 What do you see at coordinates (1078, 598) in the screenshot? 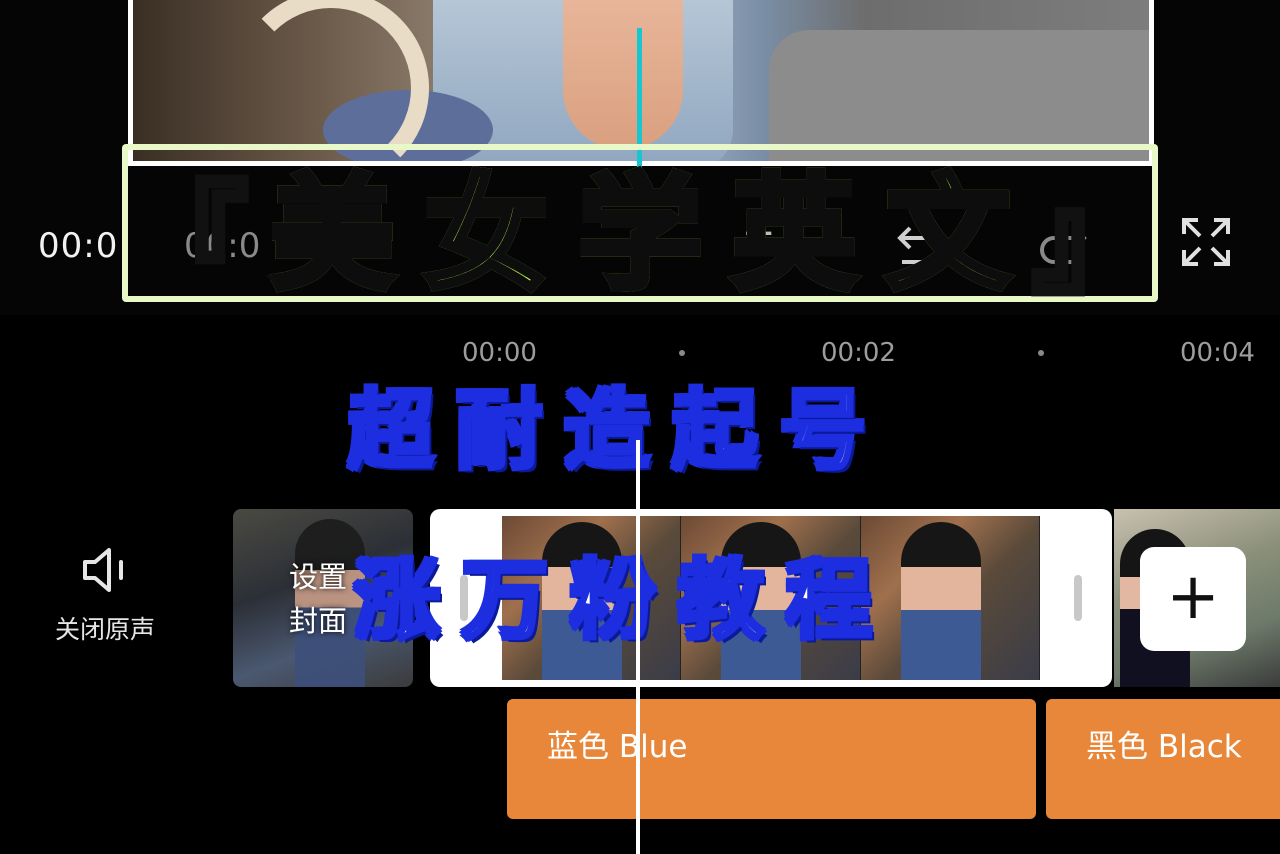
I see `clip-trim-handle-right` at bounding box center [1078, 598].